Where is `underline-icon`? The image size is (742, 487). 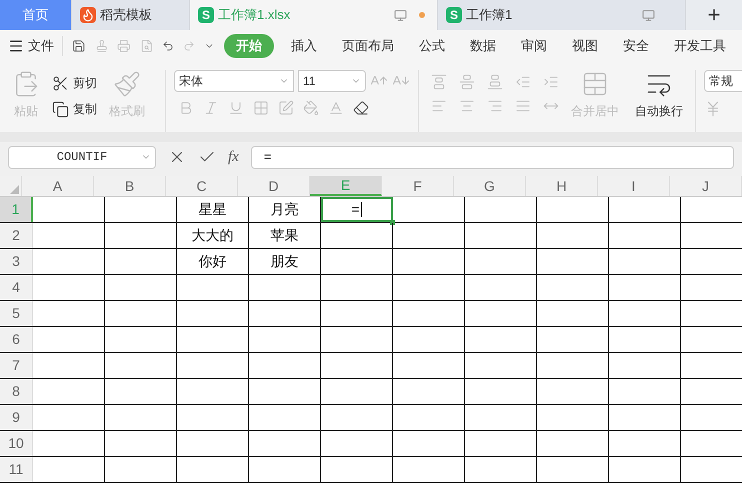 underline-icon is located at coordinates (236, 108).